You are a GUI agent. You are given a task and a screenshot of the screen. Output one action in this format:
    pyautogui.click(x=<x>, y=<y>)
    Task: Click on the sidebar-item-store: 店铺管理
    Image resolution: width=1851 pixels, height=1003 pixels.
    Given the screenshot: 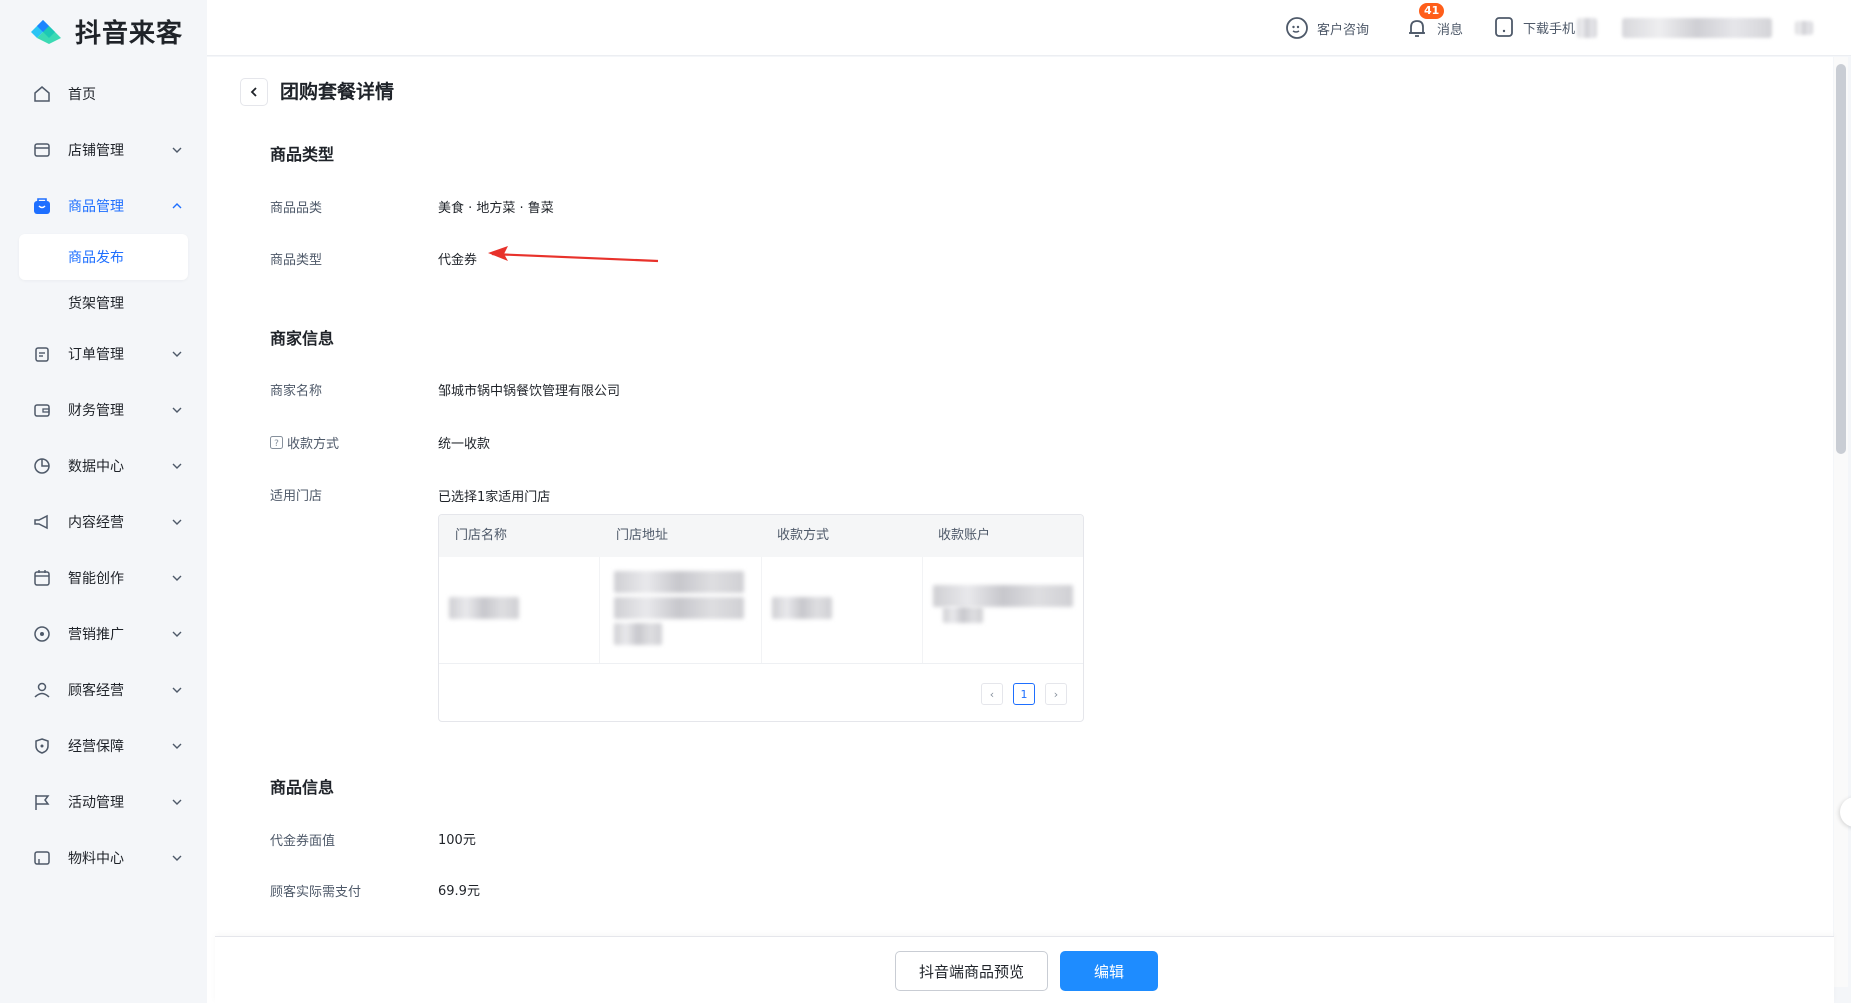 What is the action you would take?
    pyautogui.click(x=103, y=150)
    